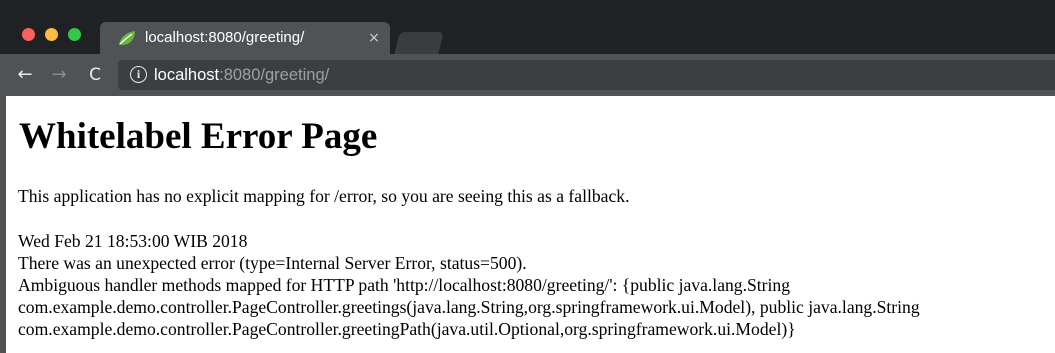  I want to click on window-close-button, so click(28, 34).